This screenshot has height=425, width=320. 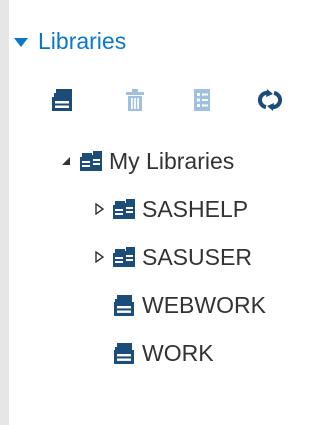 What do you see at coordinates (82, 40) in the screenshot?
I see `section-title: Libraries` at bounding box center [82, 40].